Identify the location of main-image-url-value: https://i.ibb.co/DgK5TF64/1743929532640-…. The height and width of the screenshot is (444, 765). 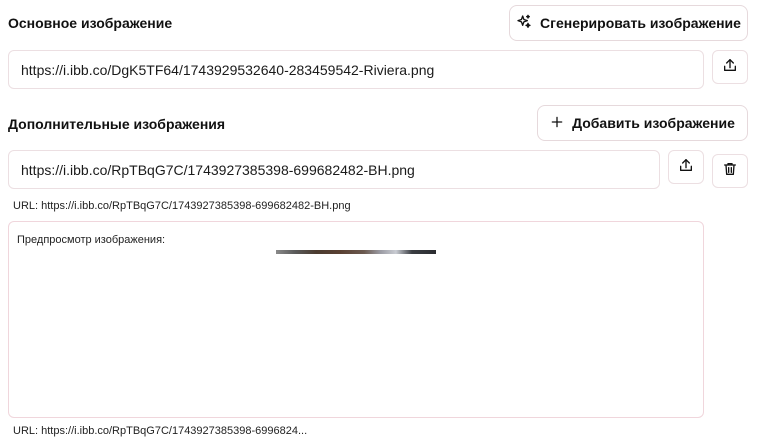
(228, 69).